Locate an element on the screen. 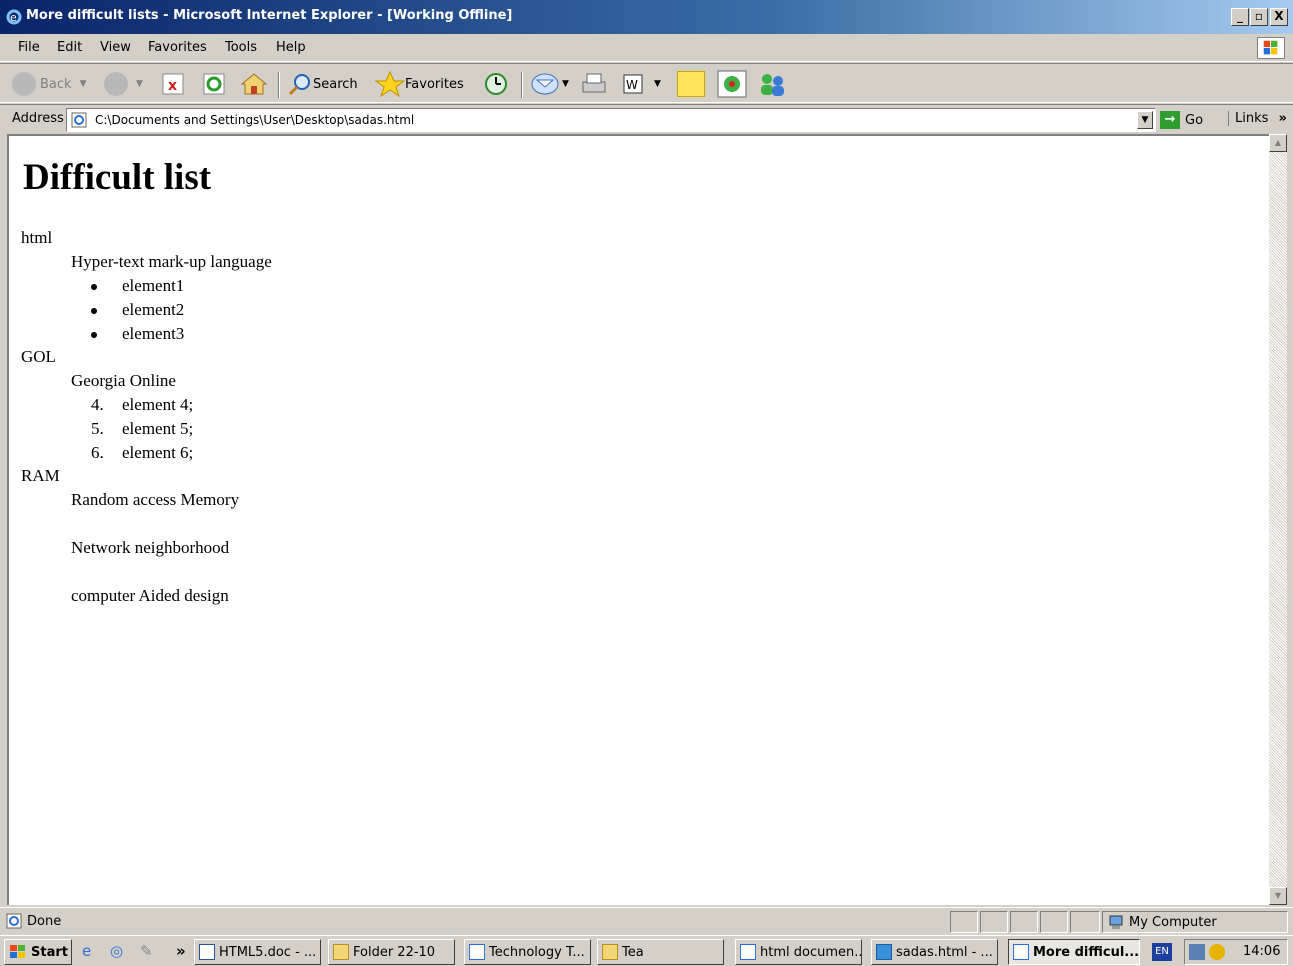 The width and height of the screenshot is (1293, 966). quicklaunch-tool-icon: ✎ is located at coordinates (146, 951).